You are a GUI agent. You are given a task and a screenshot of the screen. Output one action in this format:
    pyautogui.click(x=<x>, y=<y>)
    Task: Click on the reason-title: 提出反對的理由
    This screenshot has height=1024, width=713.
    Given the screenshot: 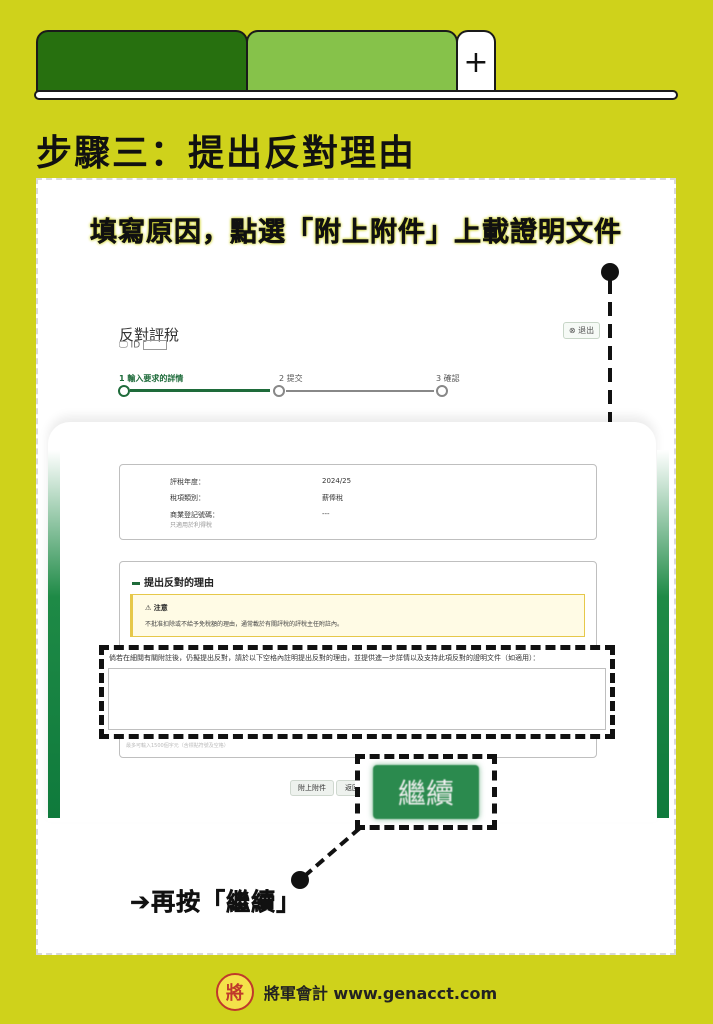 What is the action you would take?
    pyautogui.click(x=173, y=581)
    